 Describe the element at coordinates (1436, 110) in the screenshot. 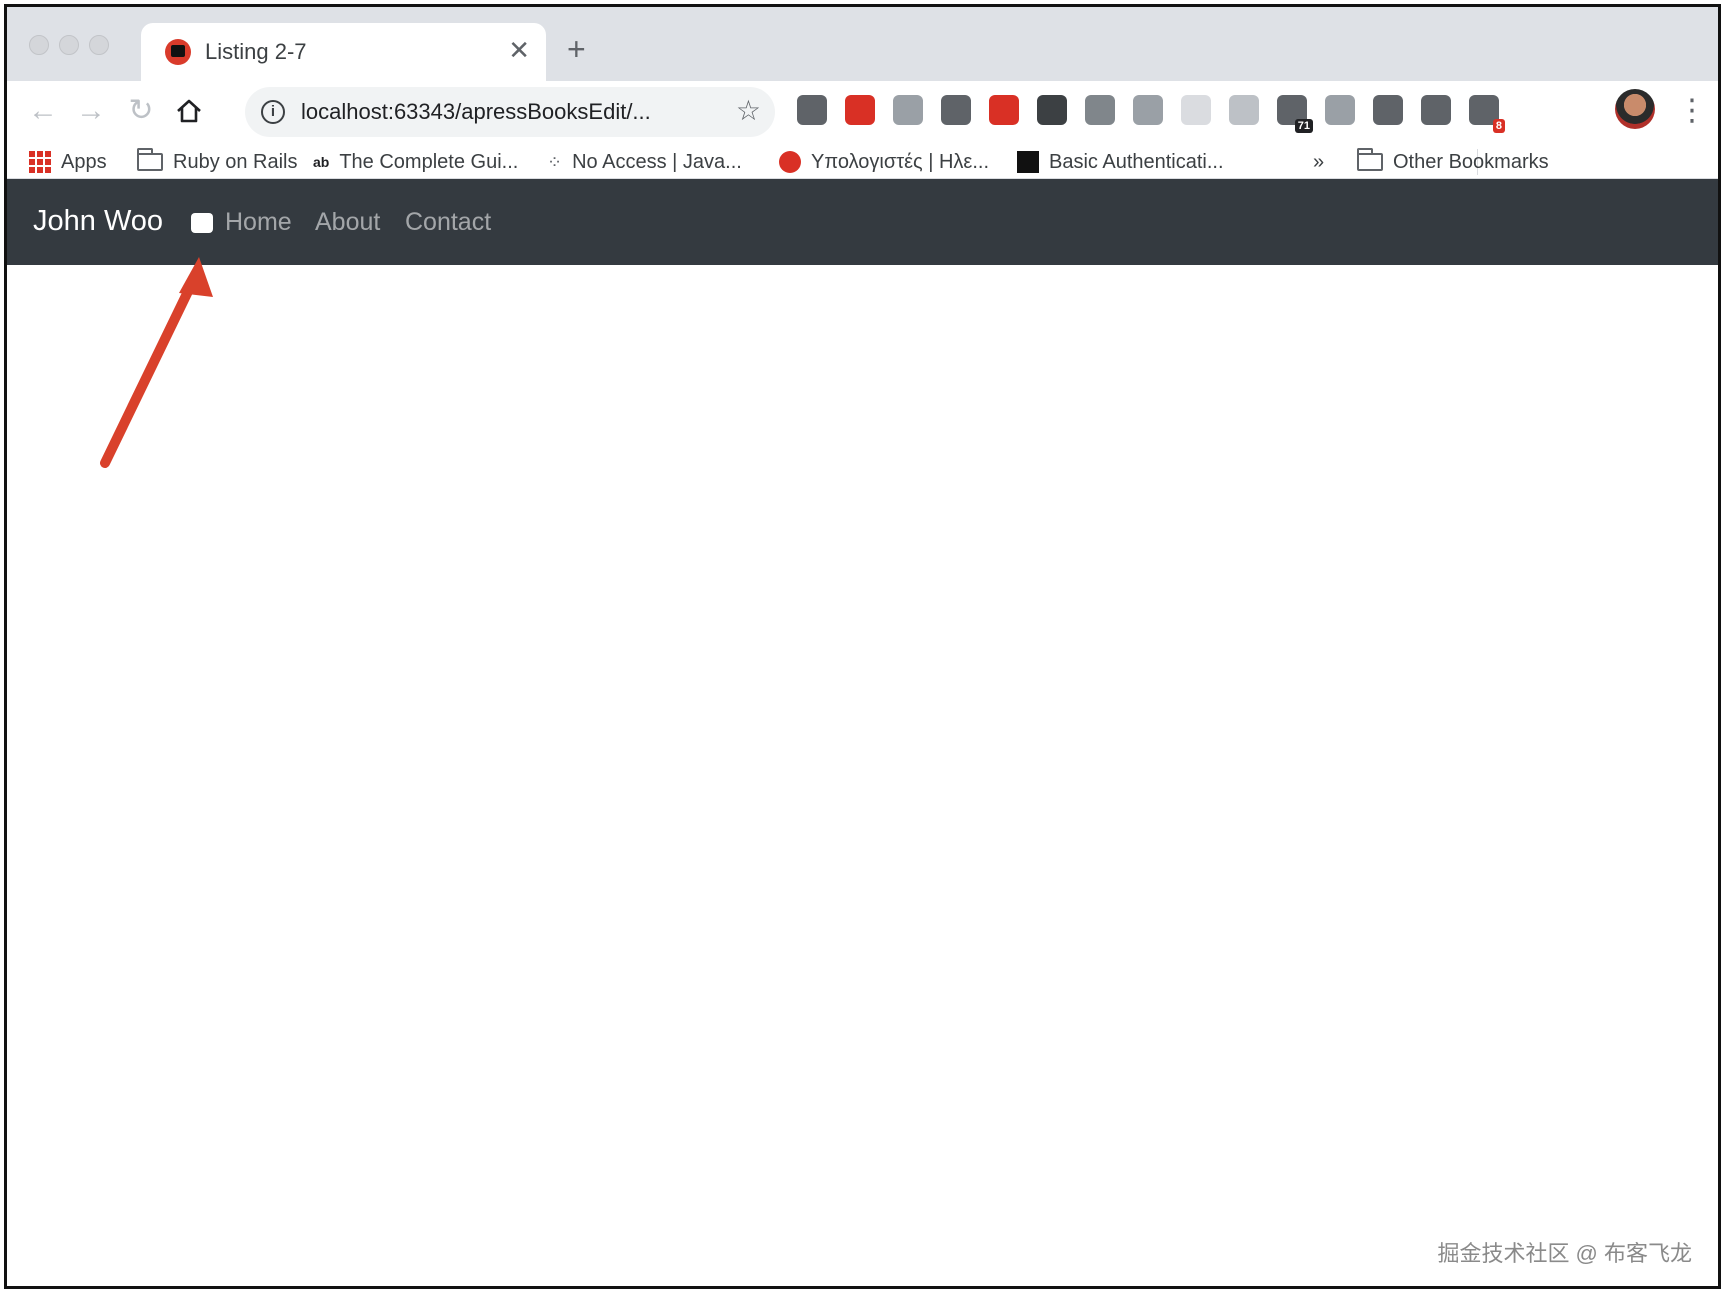

I see `move-icon` at that location.